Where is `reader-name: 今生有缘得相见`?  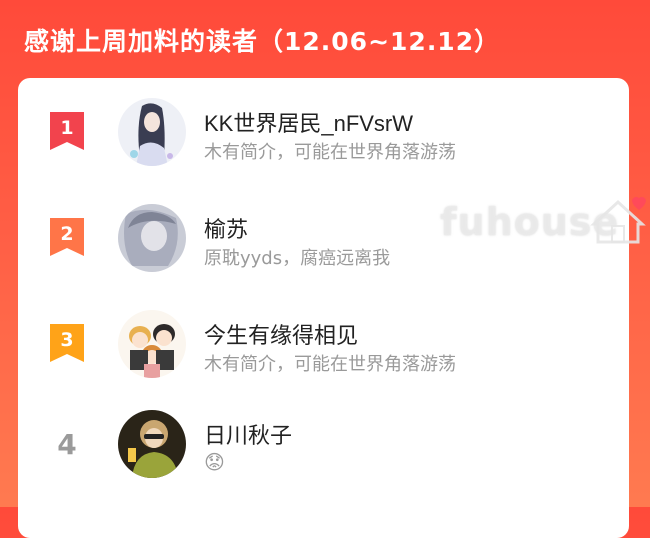 reader-name: 今生有缘得相见 is located at coordinates (281, 334).